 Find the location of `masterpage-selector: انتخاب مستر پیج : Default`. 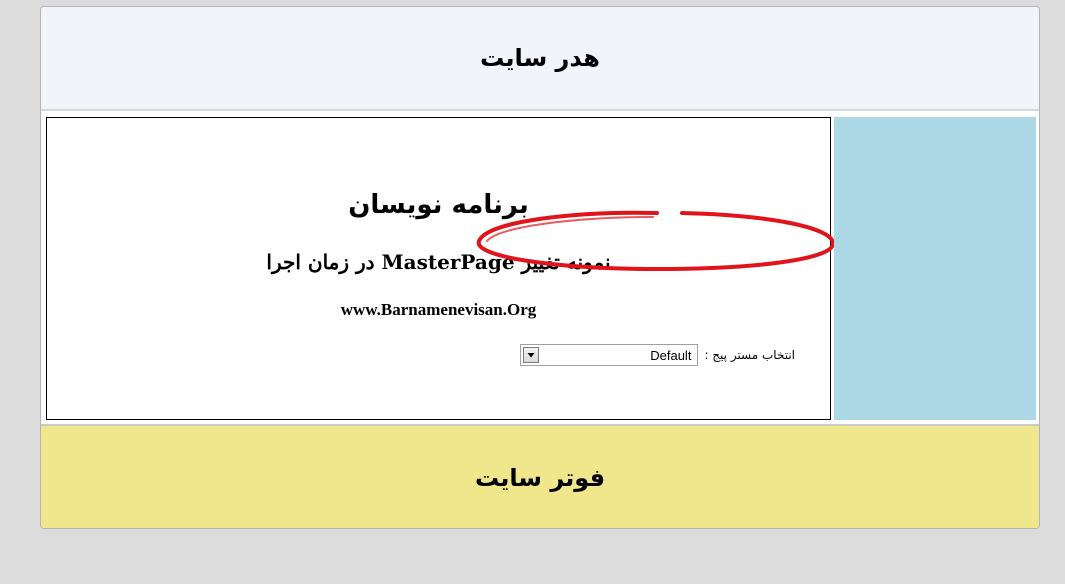

masterpage-selector: انتخاب مستر پیج : Default is located at coordinates (654, 355).